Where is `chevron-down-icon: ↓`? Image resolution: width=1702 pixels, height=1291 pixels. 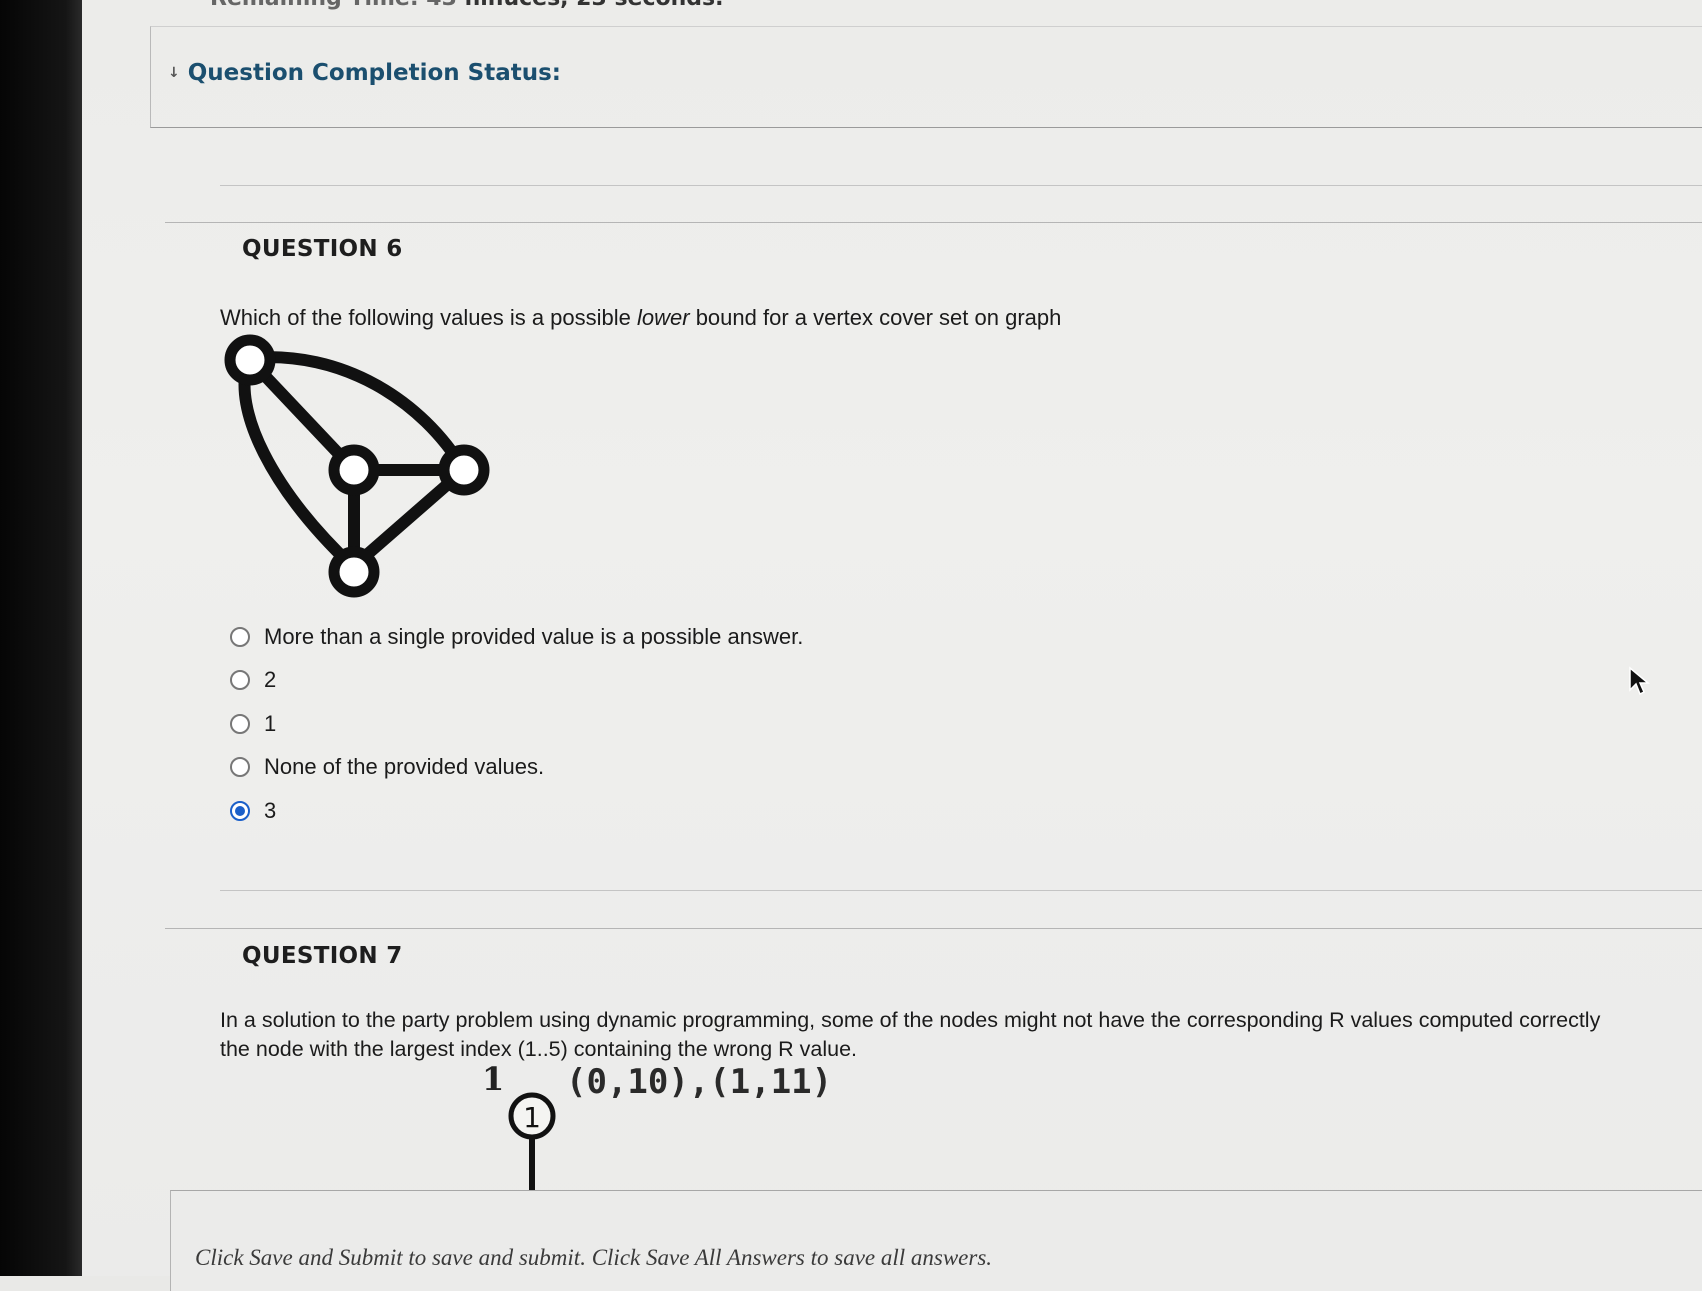 chevron-down-icon: ↓ is located at coordinates (174, 73).